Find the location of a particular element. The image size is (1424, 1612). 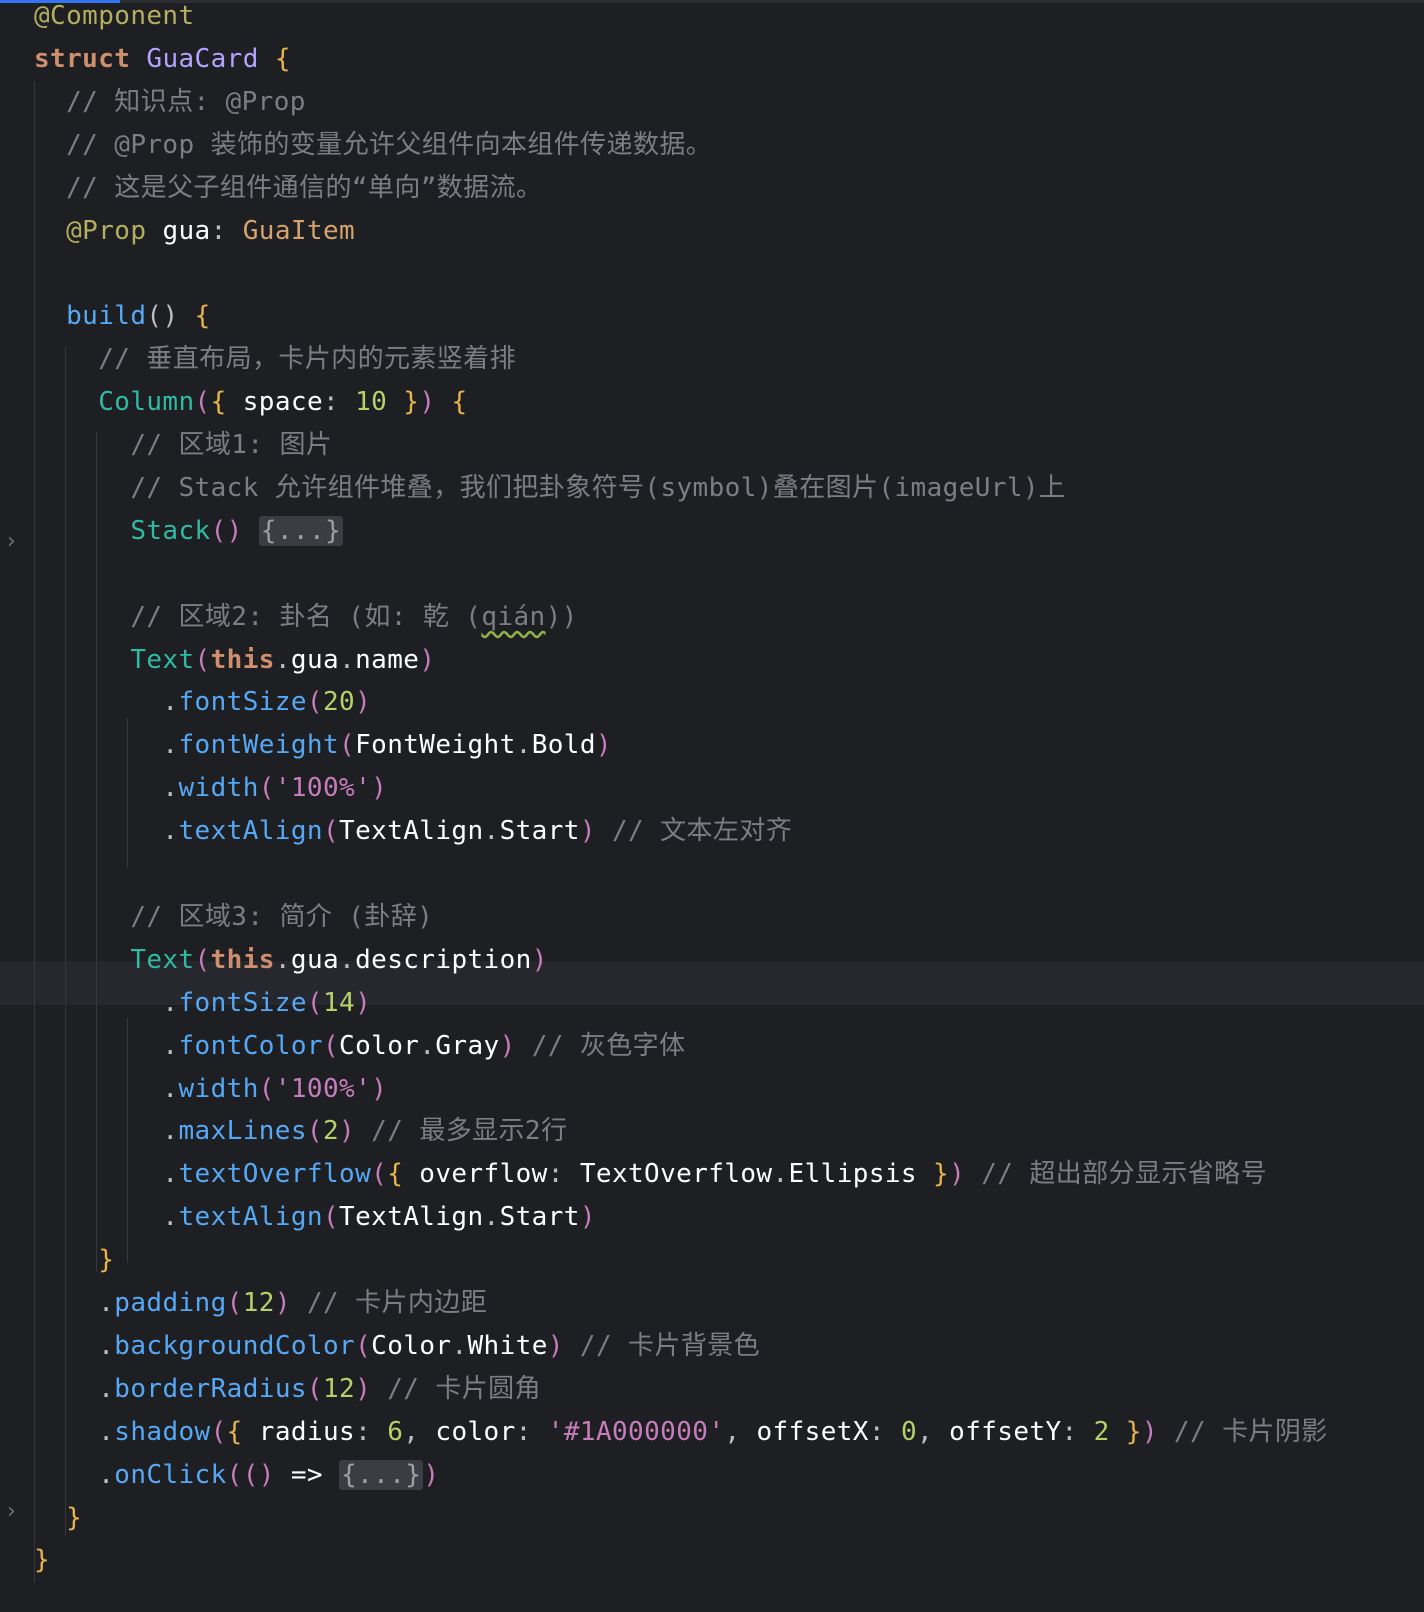

code-token: 14 is located at coordinates (339, 1002).